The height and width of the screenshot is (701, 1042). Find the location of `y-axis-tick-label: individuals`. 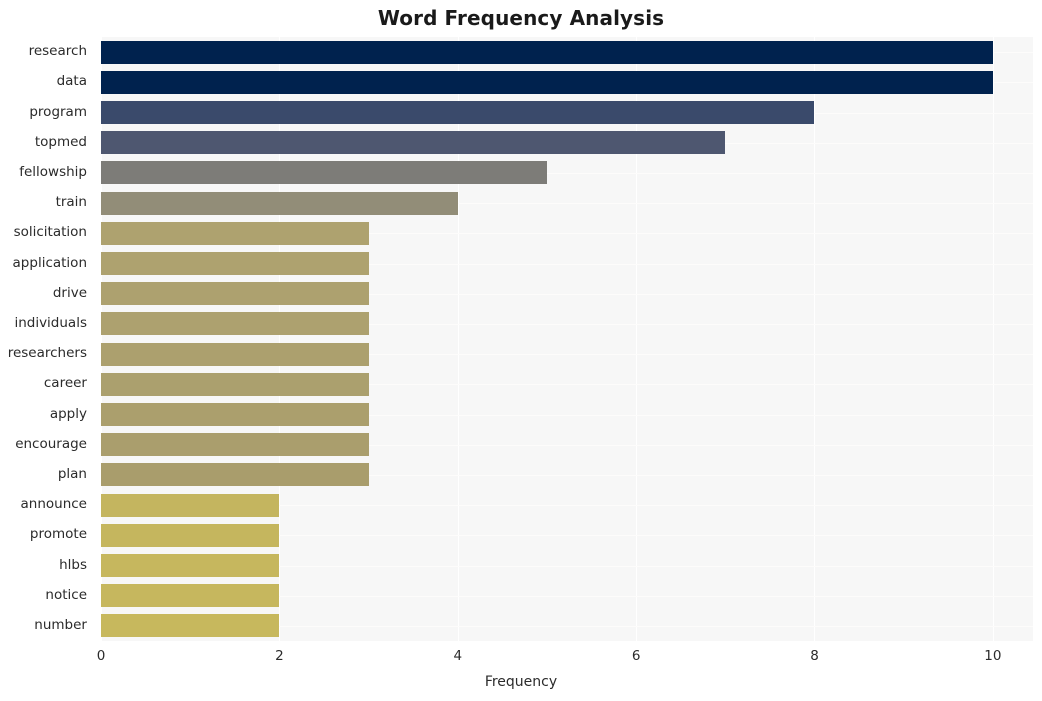

y-axis-tick-label: individuals is located at coordinates (50, 322).